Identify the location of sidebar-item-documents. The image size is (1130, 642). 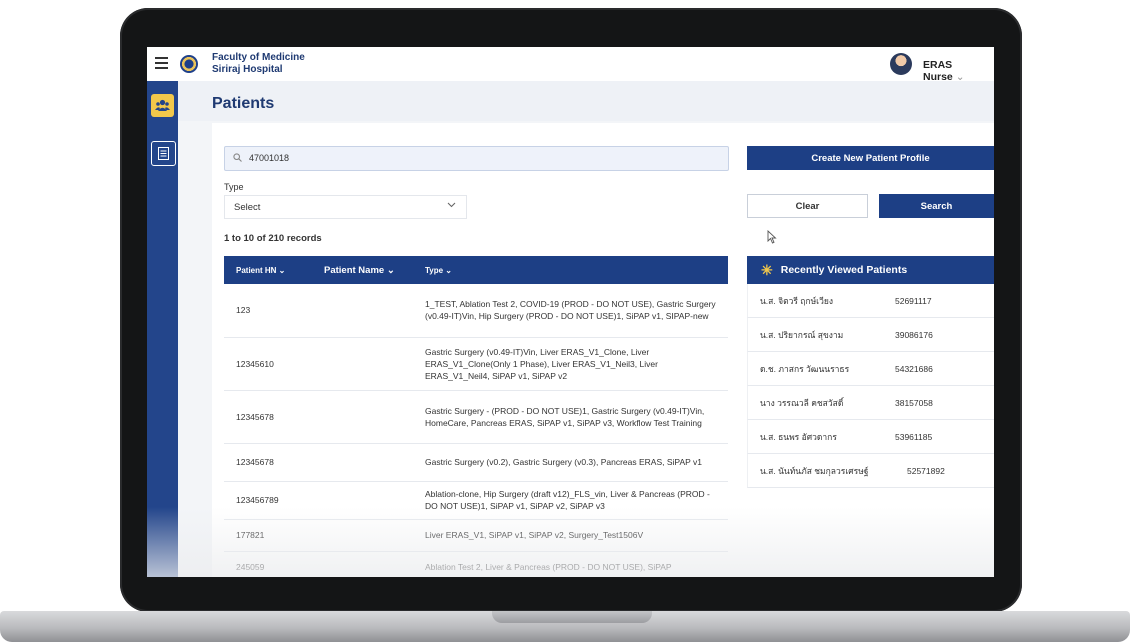
(163, 153).